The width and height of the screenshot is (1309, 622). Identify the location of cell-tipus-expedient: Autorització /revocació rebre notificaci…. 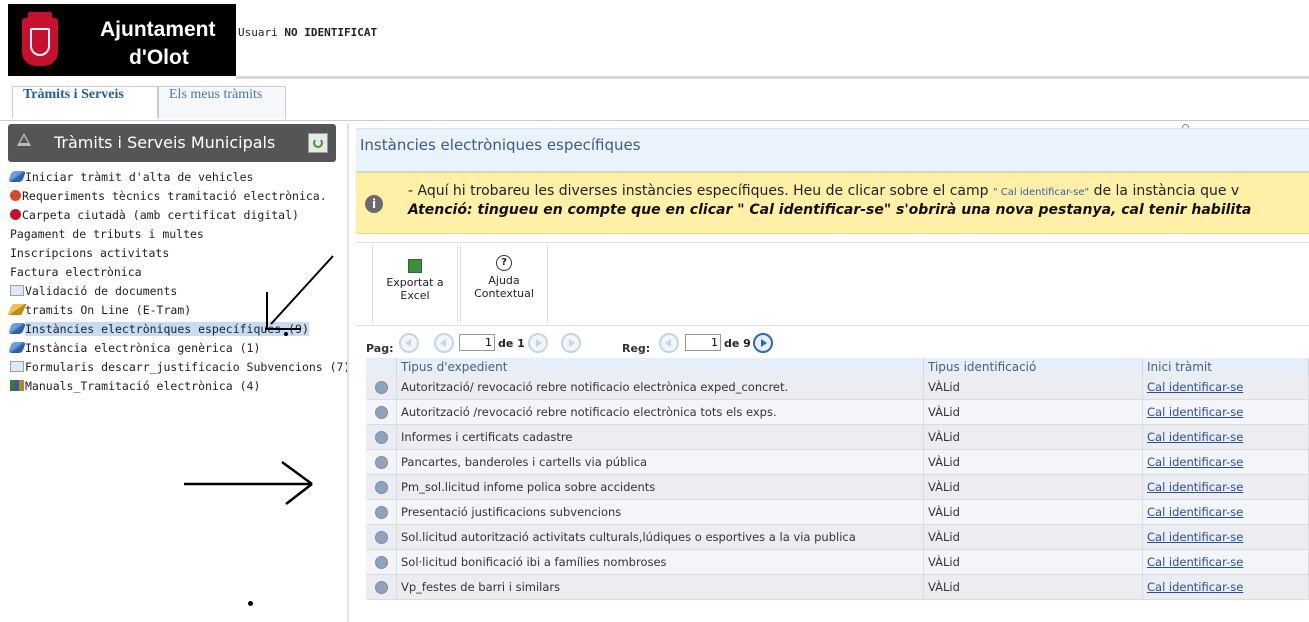
(660, 412).